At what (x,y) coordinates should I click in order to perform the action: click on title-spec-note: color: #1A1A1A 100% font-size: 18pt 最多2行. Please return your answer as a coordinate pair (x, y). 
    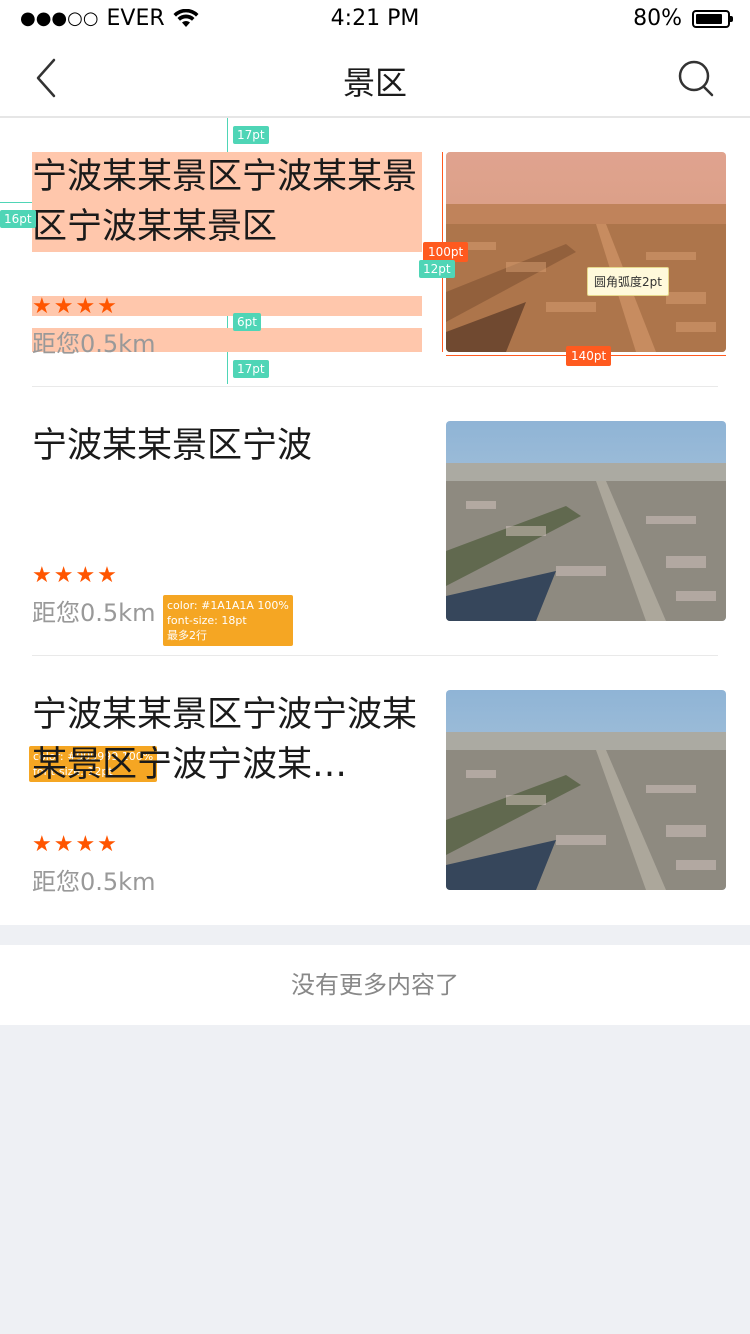
    Looking at the image, I should click on (228, 620).